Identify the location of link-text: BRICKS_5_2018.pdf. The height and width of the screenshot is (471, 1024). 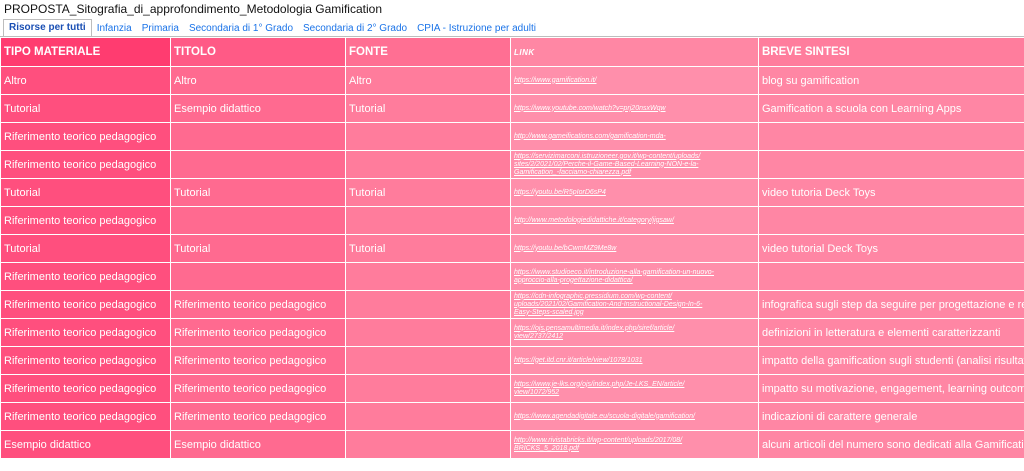
(634, 449).